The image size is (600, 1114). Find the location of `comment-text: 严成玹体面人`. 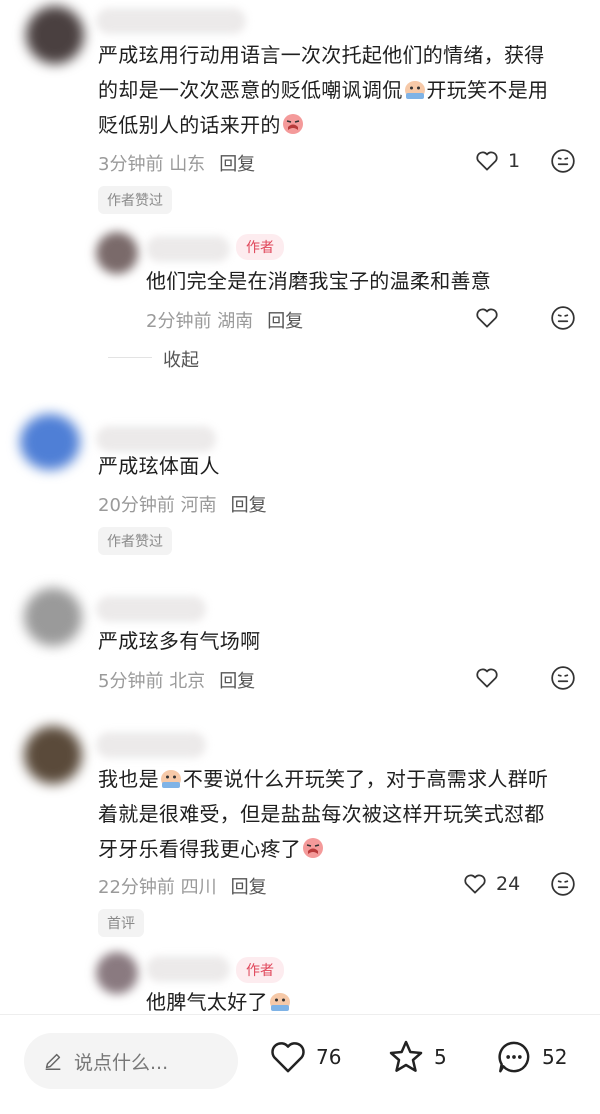

comment-text: 严成玹体面人 is located at coordinates (159, 466).